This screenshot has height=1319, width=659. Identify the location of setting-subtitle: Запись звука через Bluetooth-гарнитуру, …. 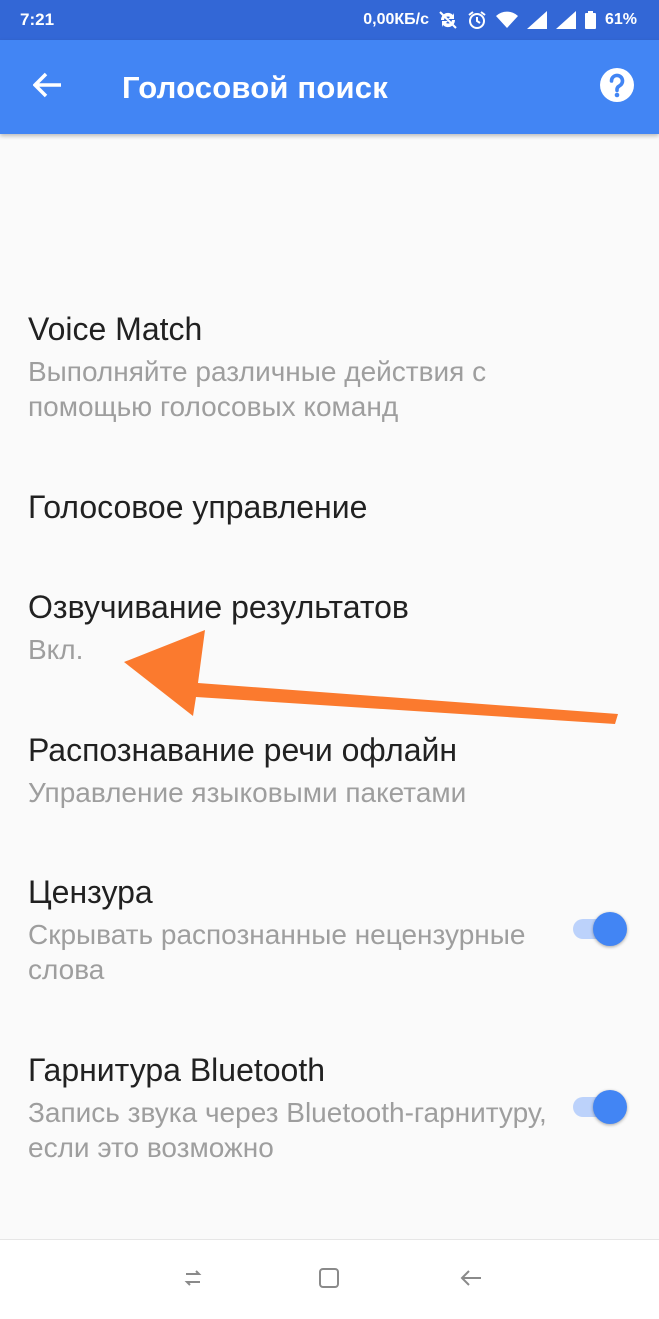
(287, 1130).